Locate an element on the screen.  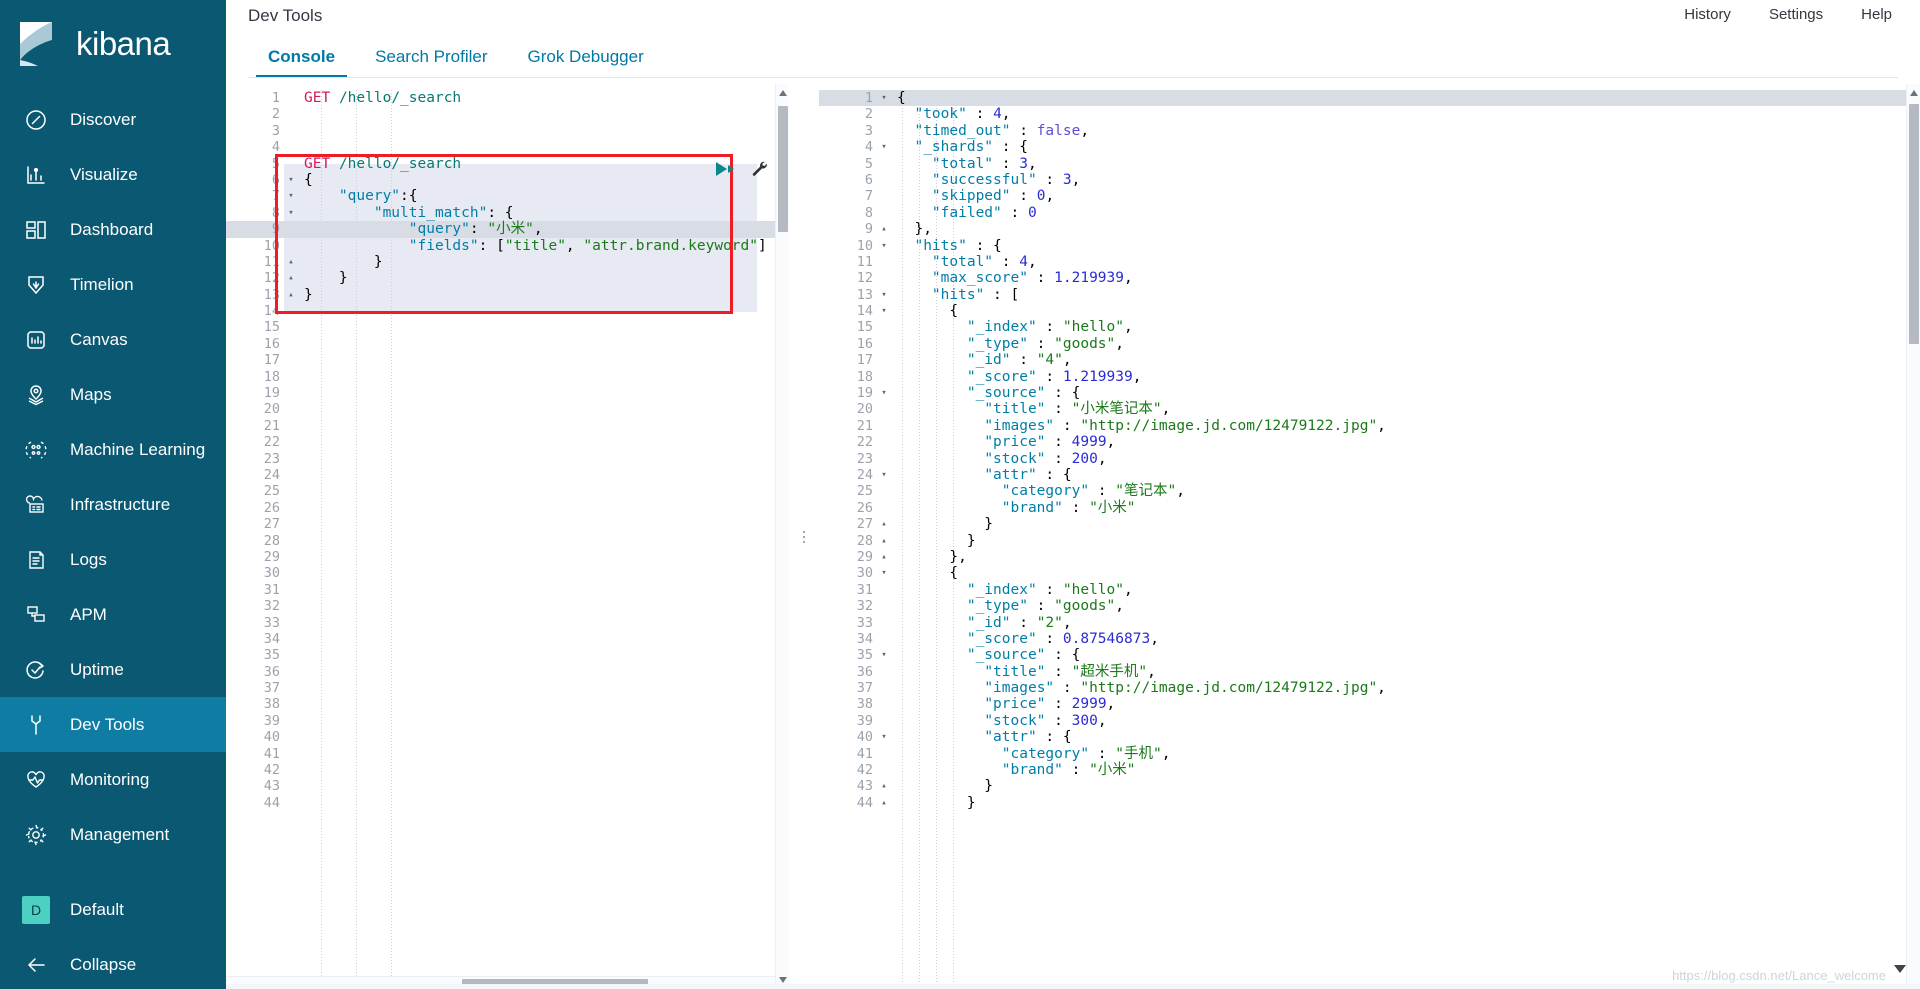
code-line: 7 "skipped" : 0, is located at coordinates (1369, 196).